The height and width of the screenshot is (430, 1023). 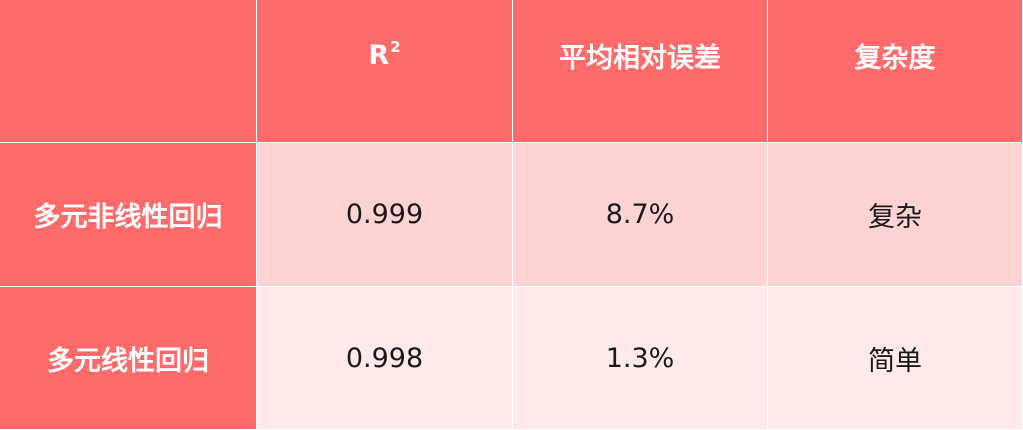 I want to click on cell-value: 复杂, so click(x=895, y=217).